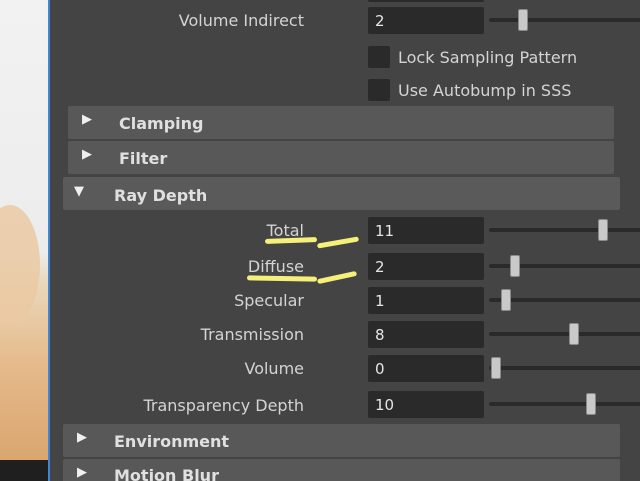 The height and width of the screenshot is (481, 640). I want to click on section-ray-depth: ▼ Ray Depth, so click(341, 193).